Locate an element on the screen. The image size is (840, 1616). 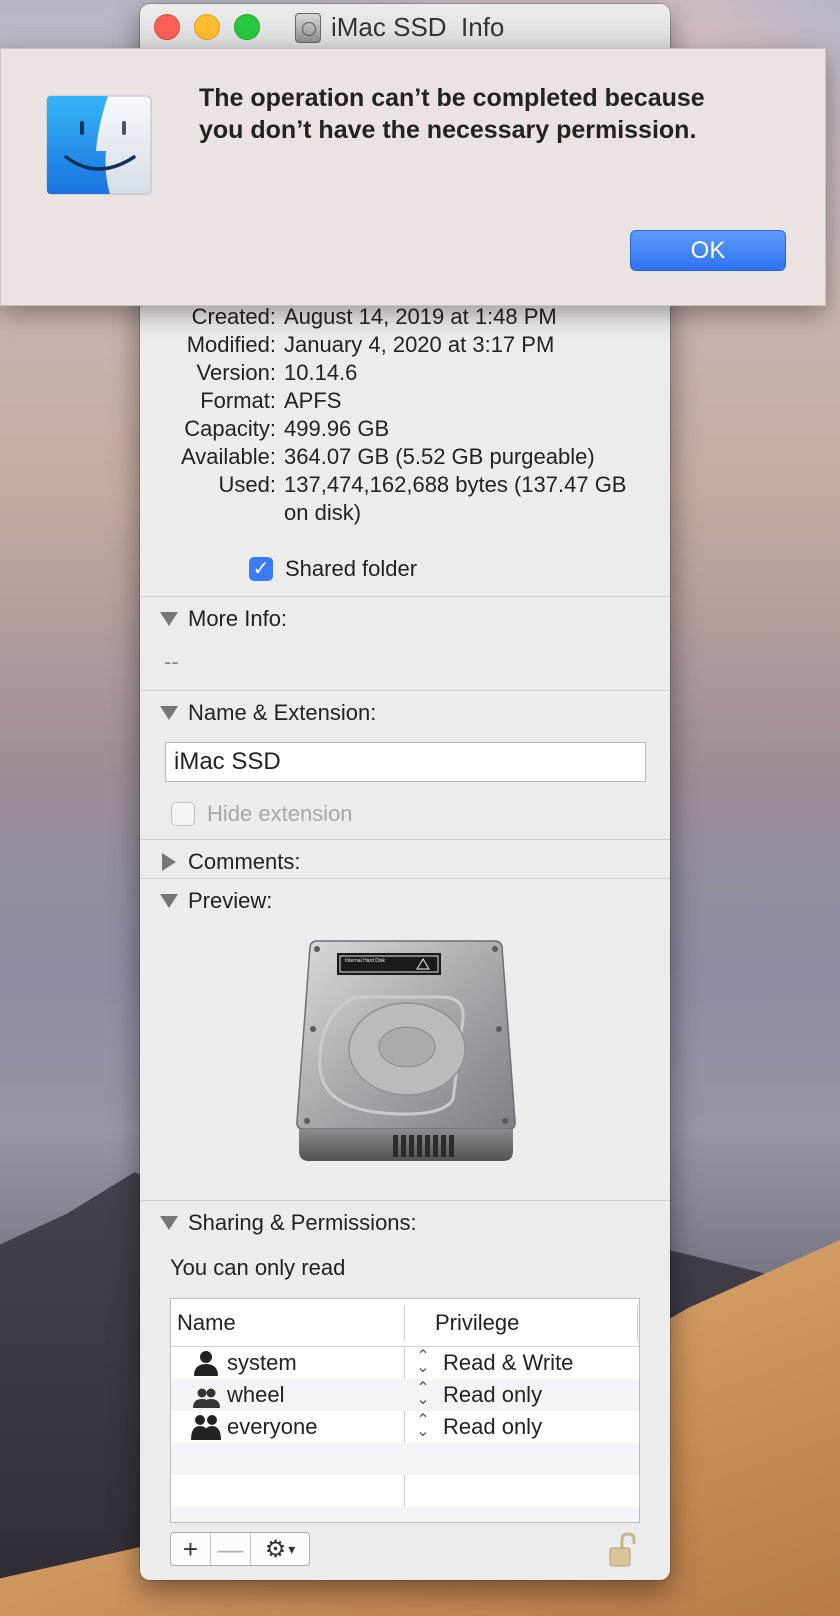
info-value: 499.96 GB is located at coordinates (337, 428).